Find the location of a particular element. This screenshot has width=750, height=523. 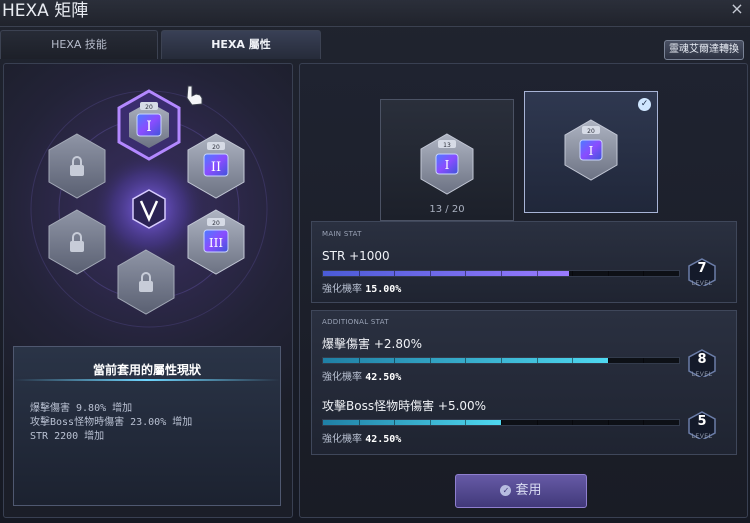

main-stat-label: MAIN STAT is located at coordinates (342, 234).